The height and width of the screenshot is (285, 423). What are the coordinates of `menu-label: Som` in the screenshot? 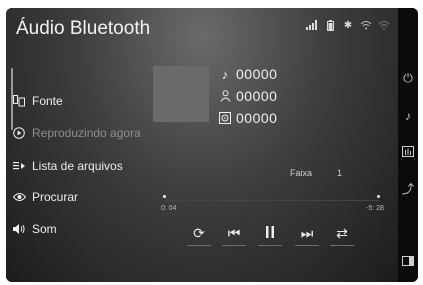 It's located at (44, 229).